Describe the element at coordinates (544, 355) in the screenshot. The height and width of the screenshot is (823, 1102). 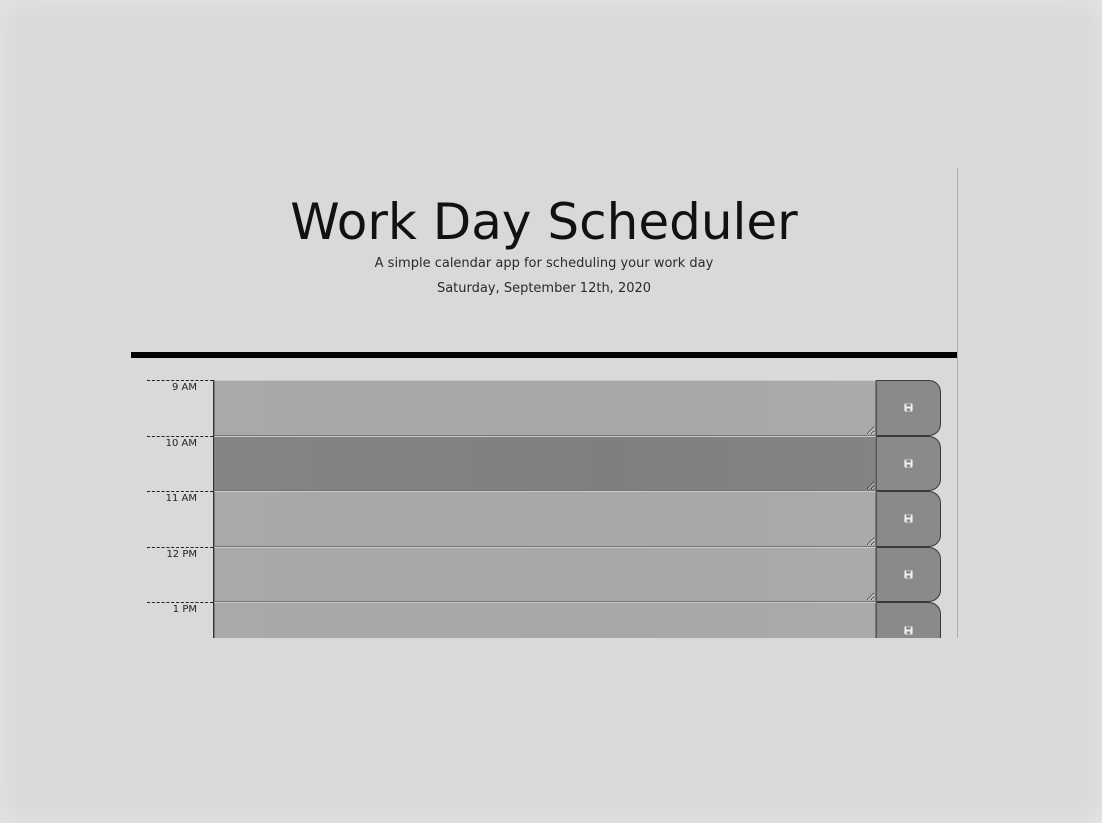
I see `header-divider` at that location.